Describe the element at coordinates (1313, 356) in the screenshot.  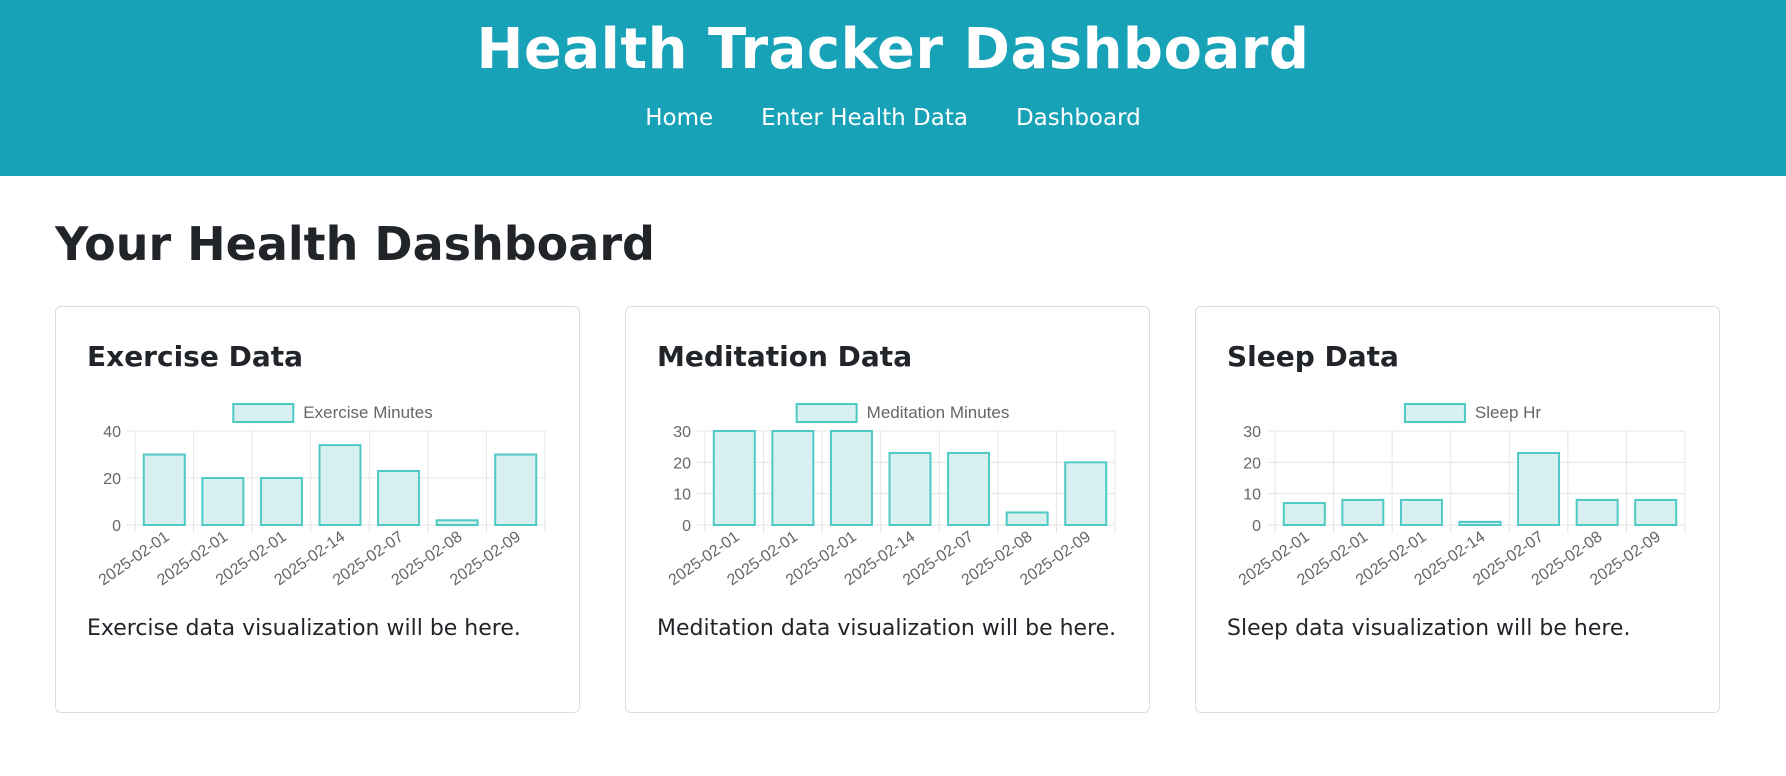
I see `card-title: Sleep Data` at that location.